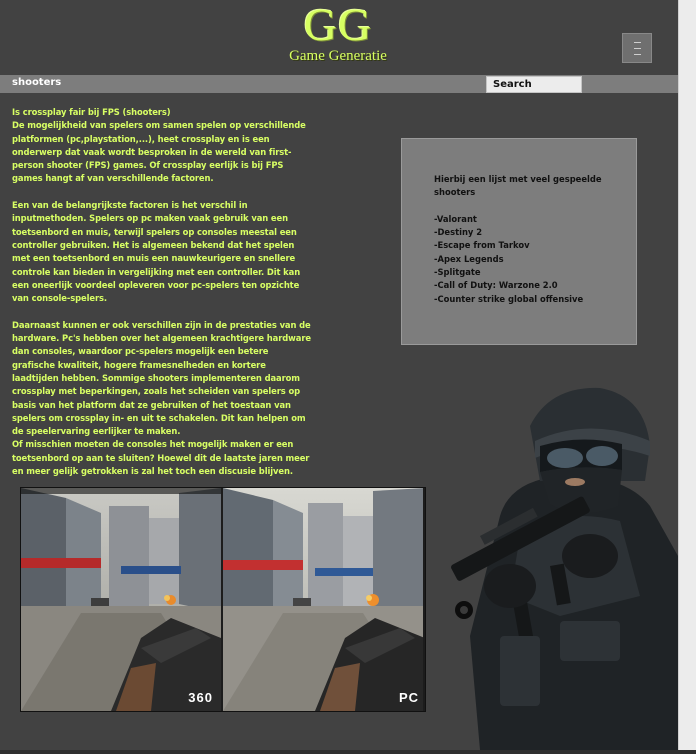  I want to click on pc-label: PC, so click(408, 697).